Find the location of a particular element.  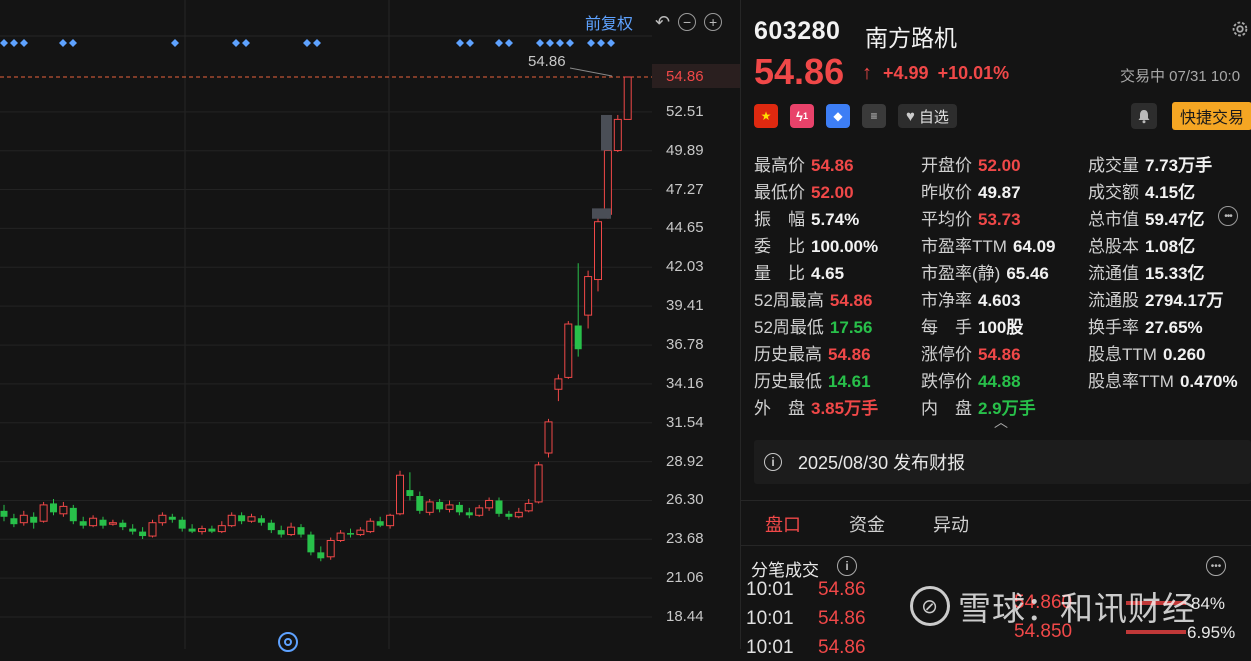

location-icon is located at coordinates (288, 642).